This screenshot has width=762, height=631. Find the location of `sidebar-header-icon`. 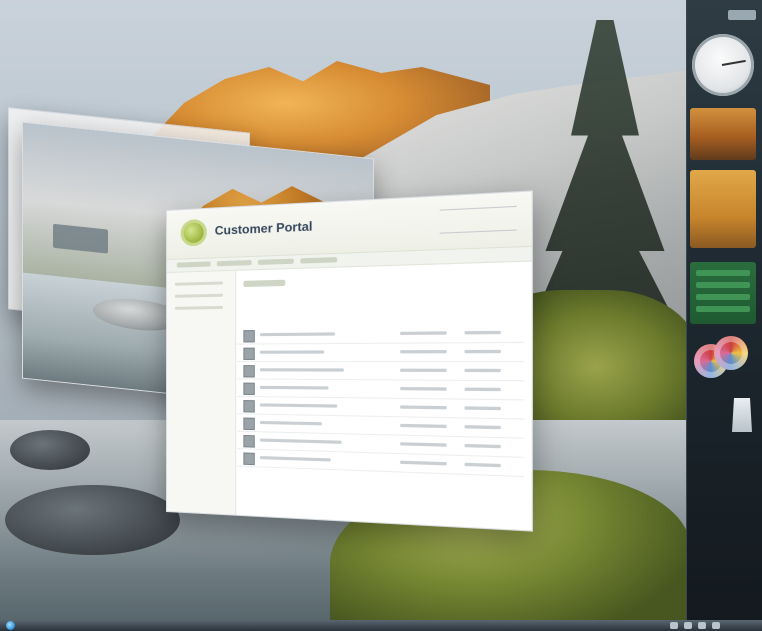

sidebar-header-icon is located at coordinates (742, 15).